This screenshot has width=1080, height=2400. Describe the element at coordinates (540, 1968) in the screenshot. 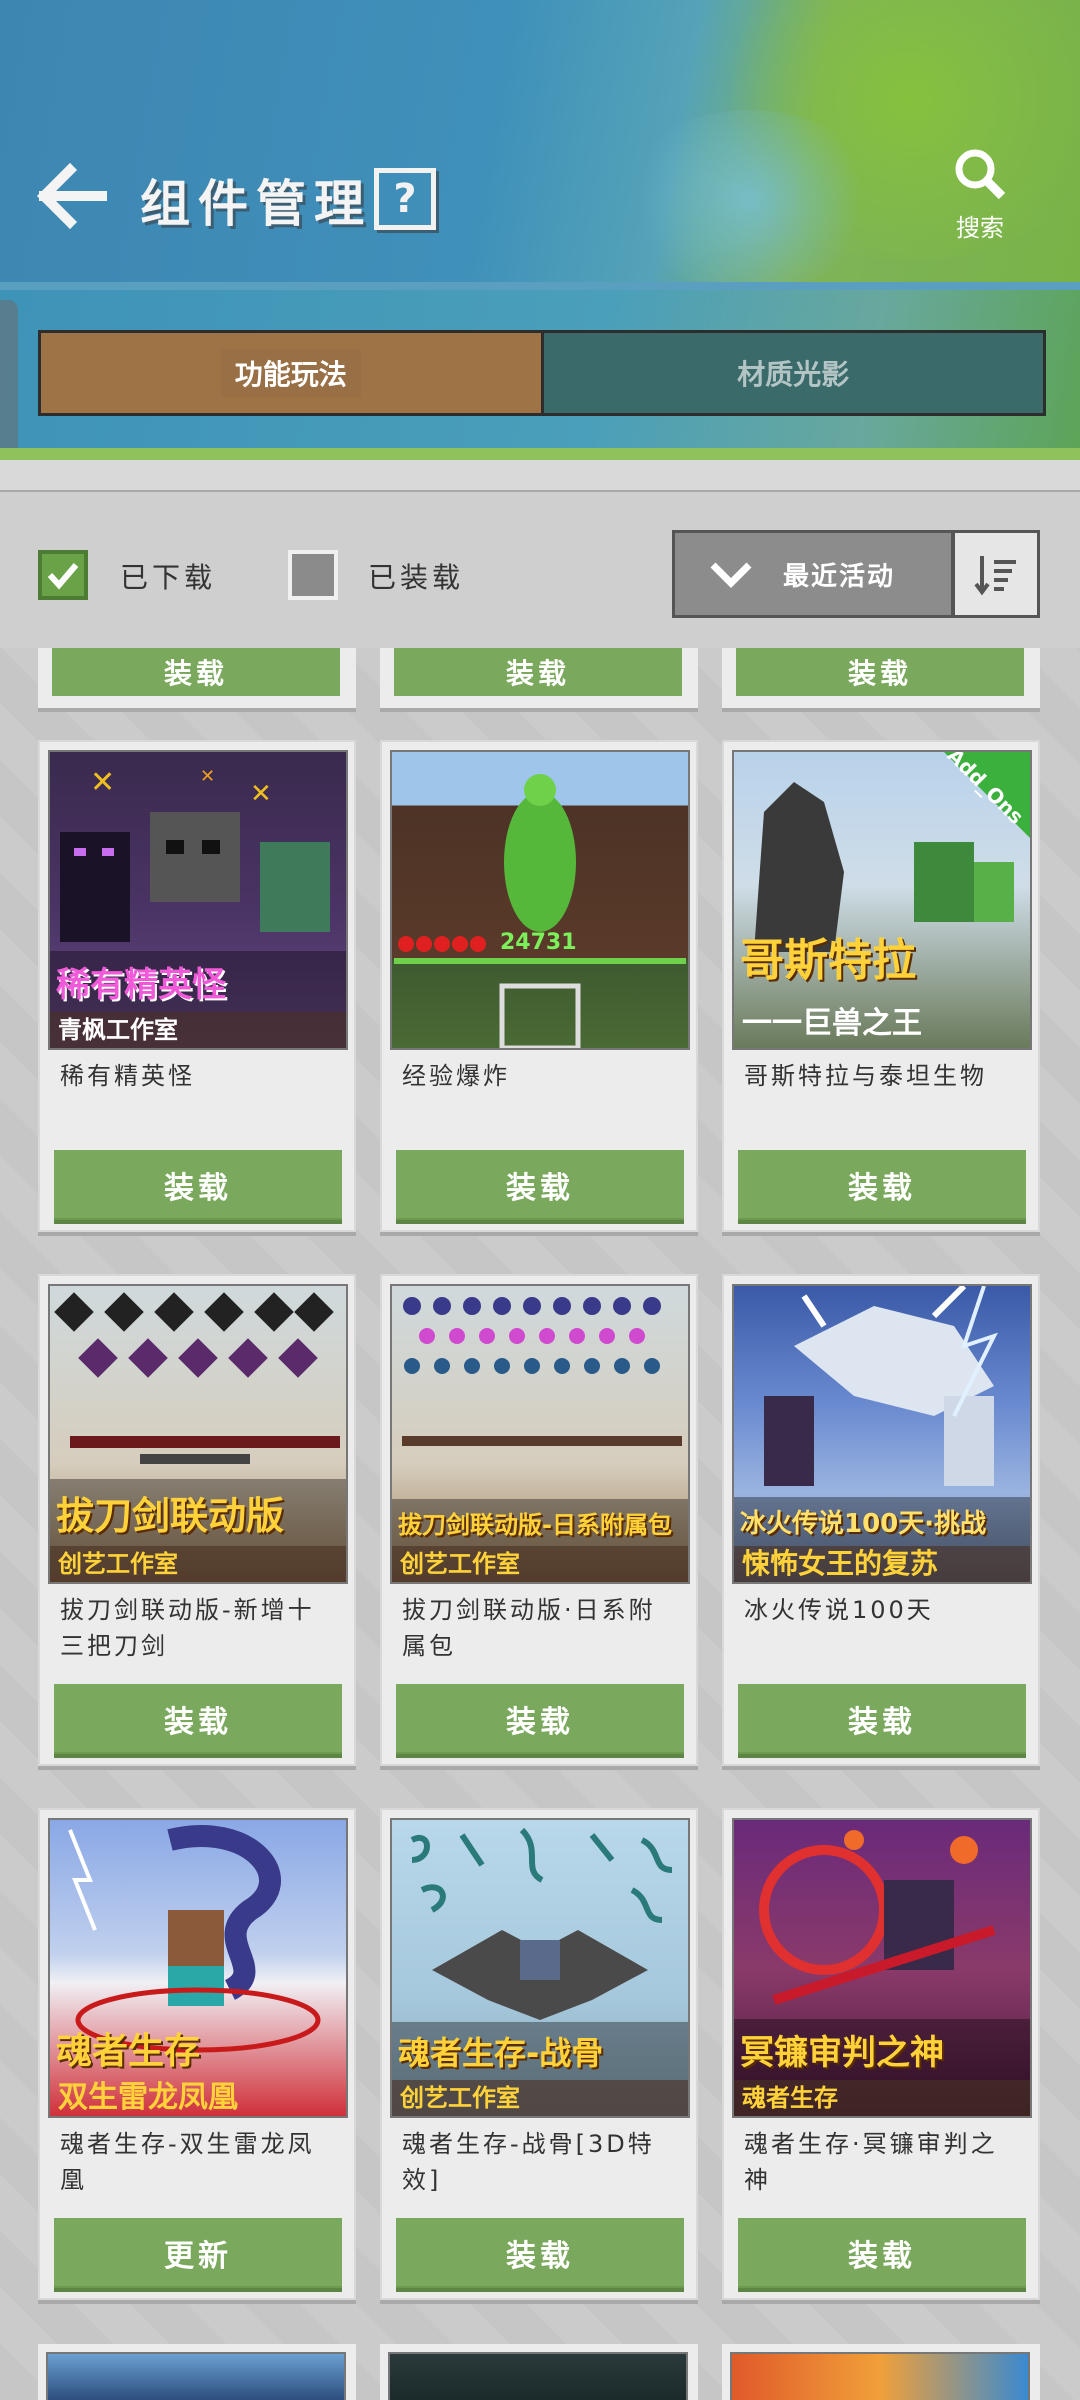

I see `addon-thumbnail: 魂者生存-战骨 创艺工作室` at that location.